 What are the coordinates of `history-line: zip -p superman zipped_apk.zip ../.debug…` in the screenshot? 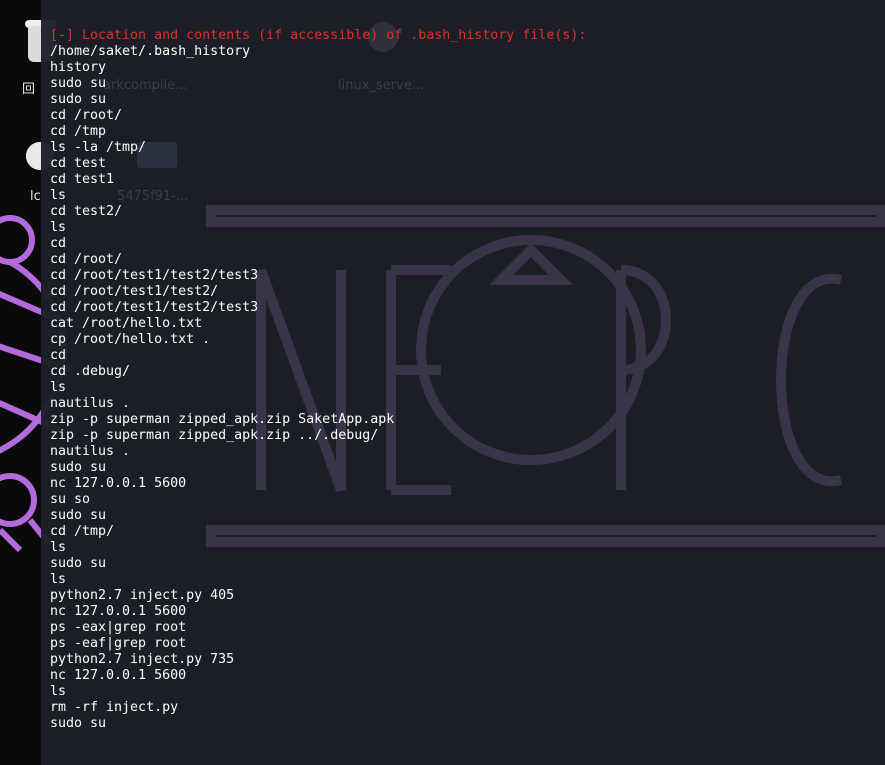 It's located at (214, 435).